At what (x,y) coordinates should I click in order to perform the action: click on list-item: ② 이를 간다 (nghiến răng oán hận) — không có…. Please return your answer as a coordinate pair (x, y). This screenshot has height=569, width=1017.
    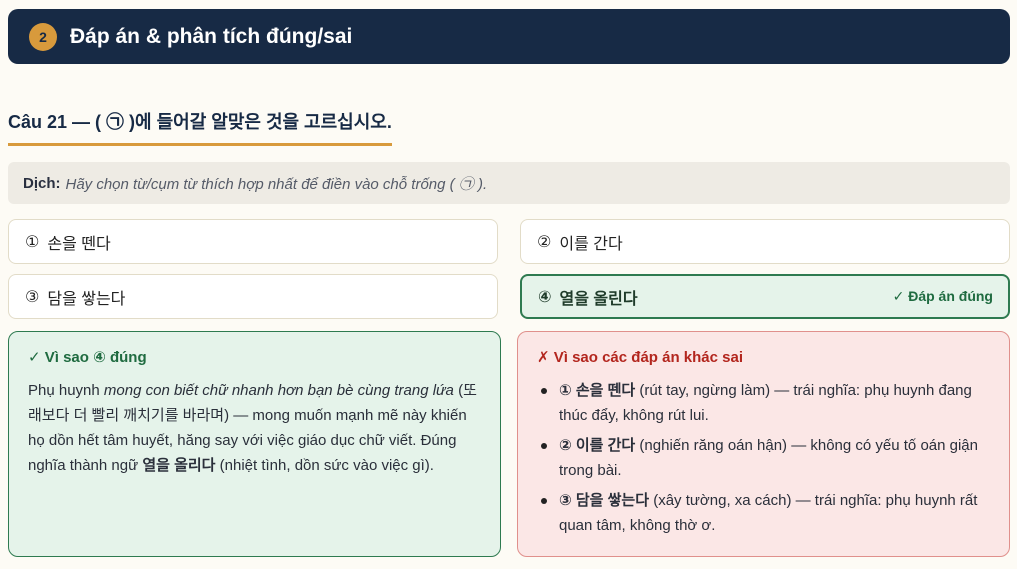
    Looking at the image, I should click on (763, 458).